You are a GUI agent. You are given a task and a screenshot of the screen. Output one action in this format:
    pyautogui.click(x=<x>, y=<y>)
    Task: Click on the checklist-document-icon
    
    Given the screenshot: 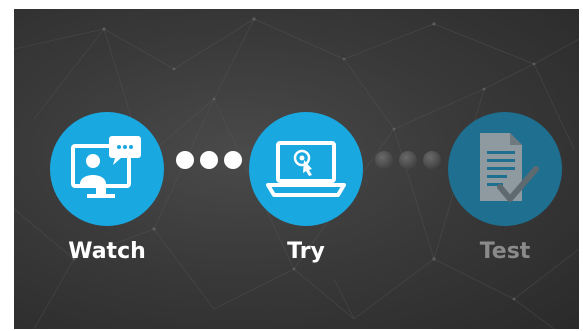 What is the action you would take?
    pyautogui.click(x=509, y=167)
    